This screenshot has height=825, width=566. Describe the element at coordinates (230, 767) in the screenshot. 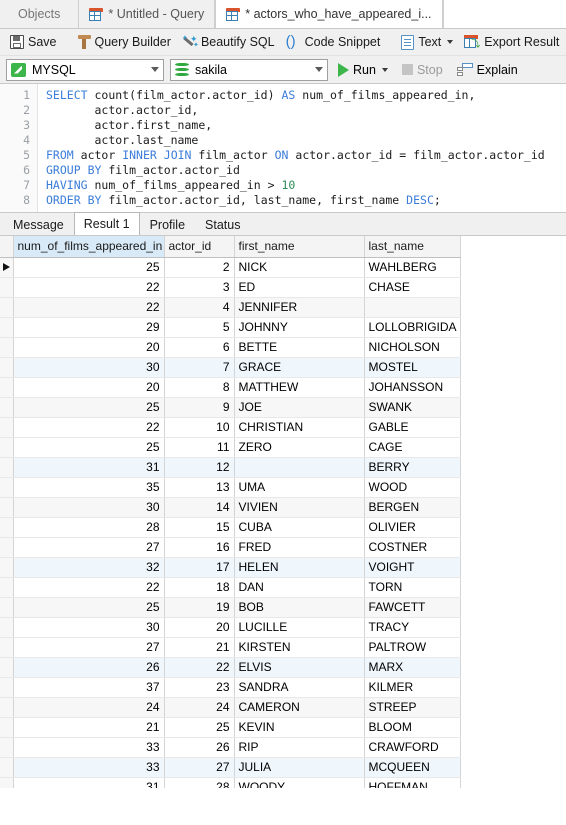

I see `table-row: 33 27 JULIA MCQUEEN` at that location.